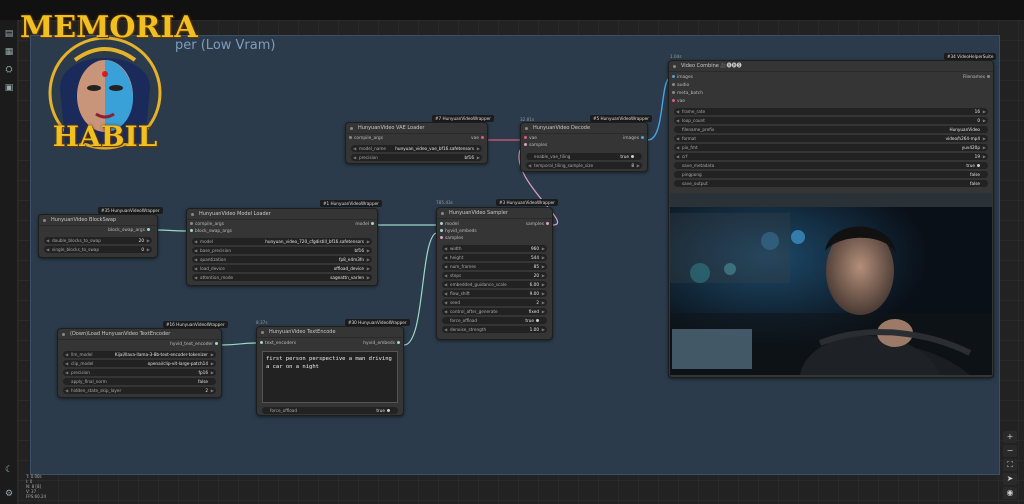  I want to click on widget-base-precision: ◀ base_precision bf16 ▶, so click(282, 250).